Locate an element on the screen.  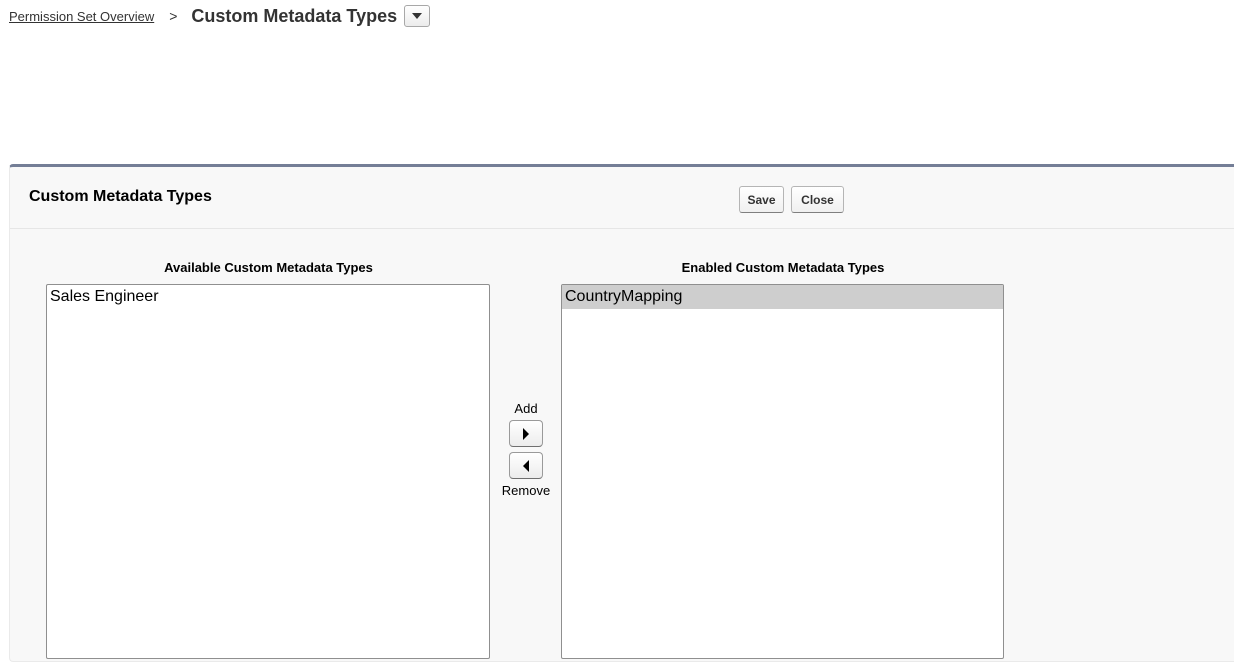
arrow-left-icon is located at coordinates (526, 465).